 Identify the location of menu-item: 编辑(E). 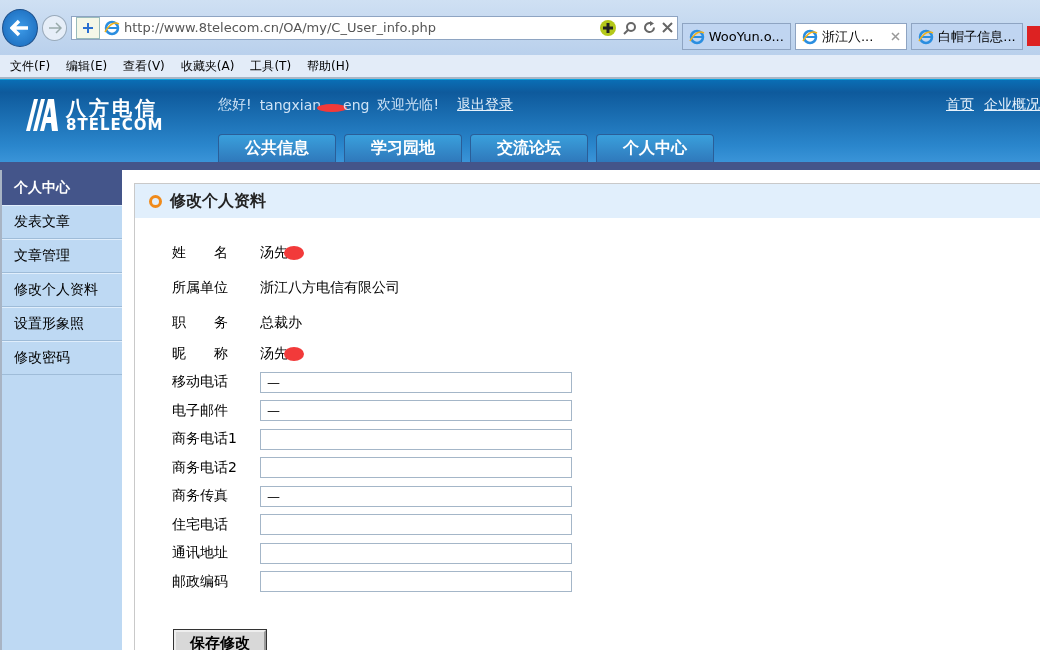
(87, 66).